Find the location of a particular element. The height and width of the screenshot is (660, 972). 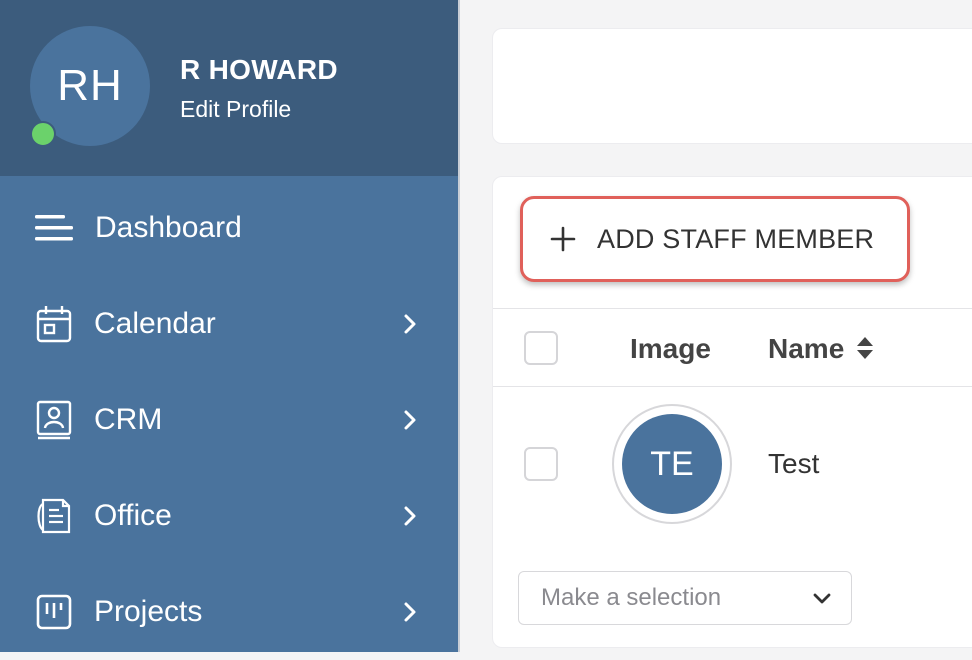

chevron-down-icon is located at coordinates (822, 598).